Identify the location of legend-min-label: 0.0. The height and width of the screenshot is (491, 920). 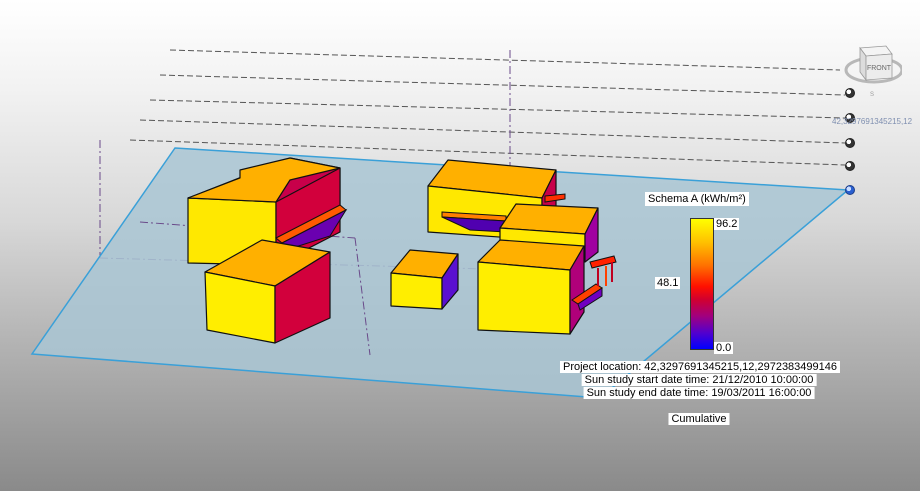
(724, 348).